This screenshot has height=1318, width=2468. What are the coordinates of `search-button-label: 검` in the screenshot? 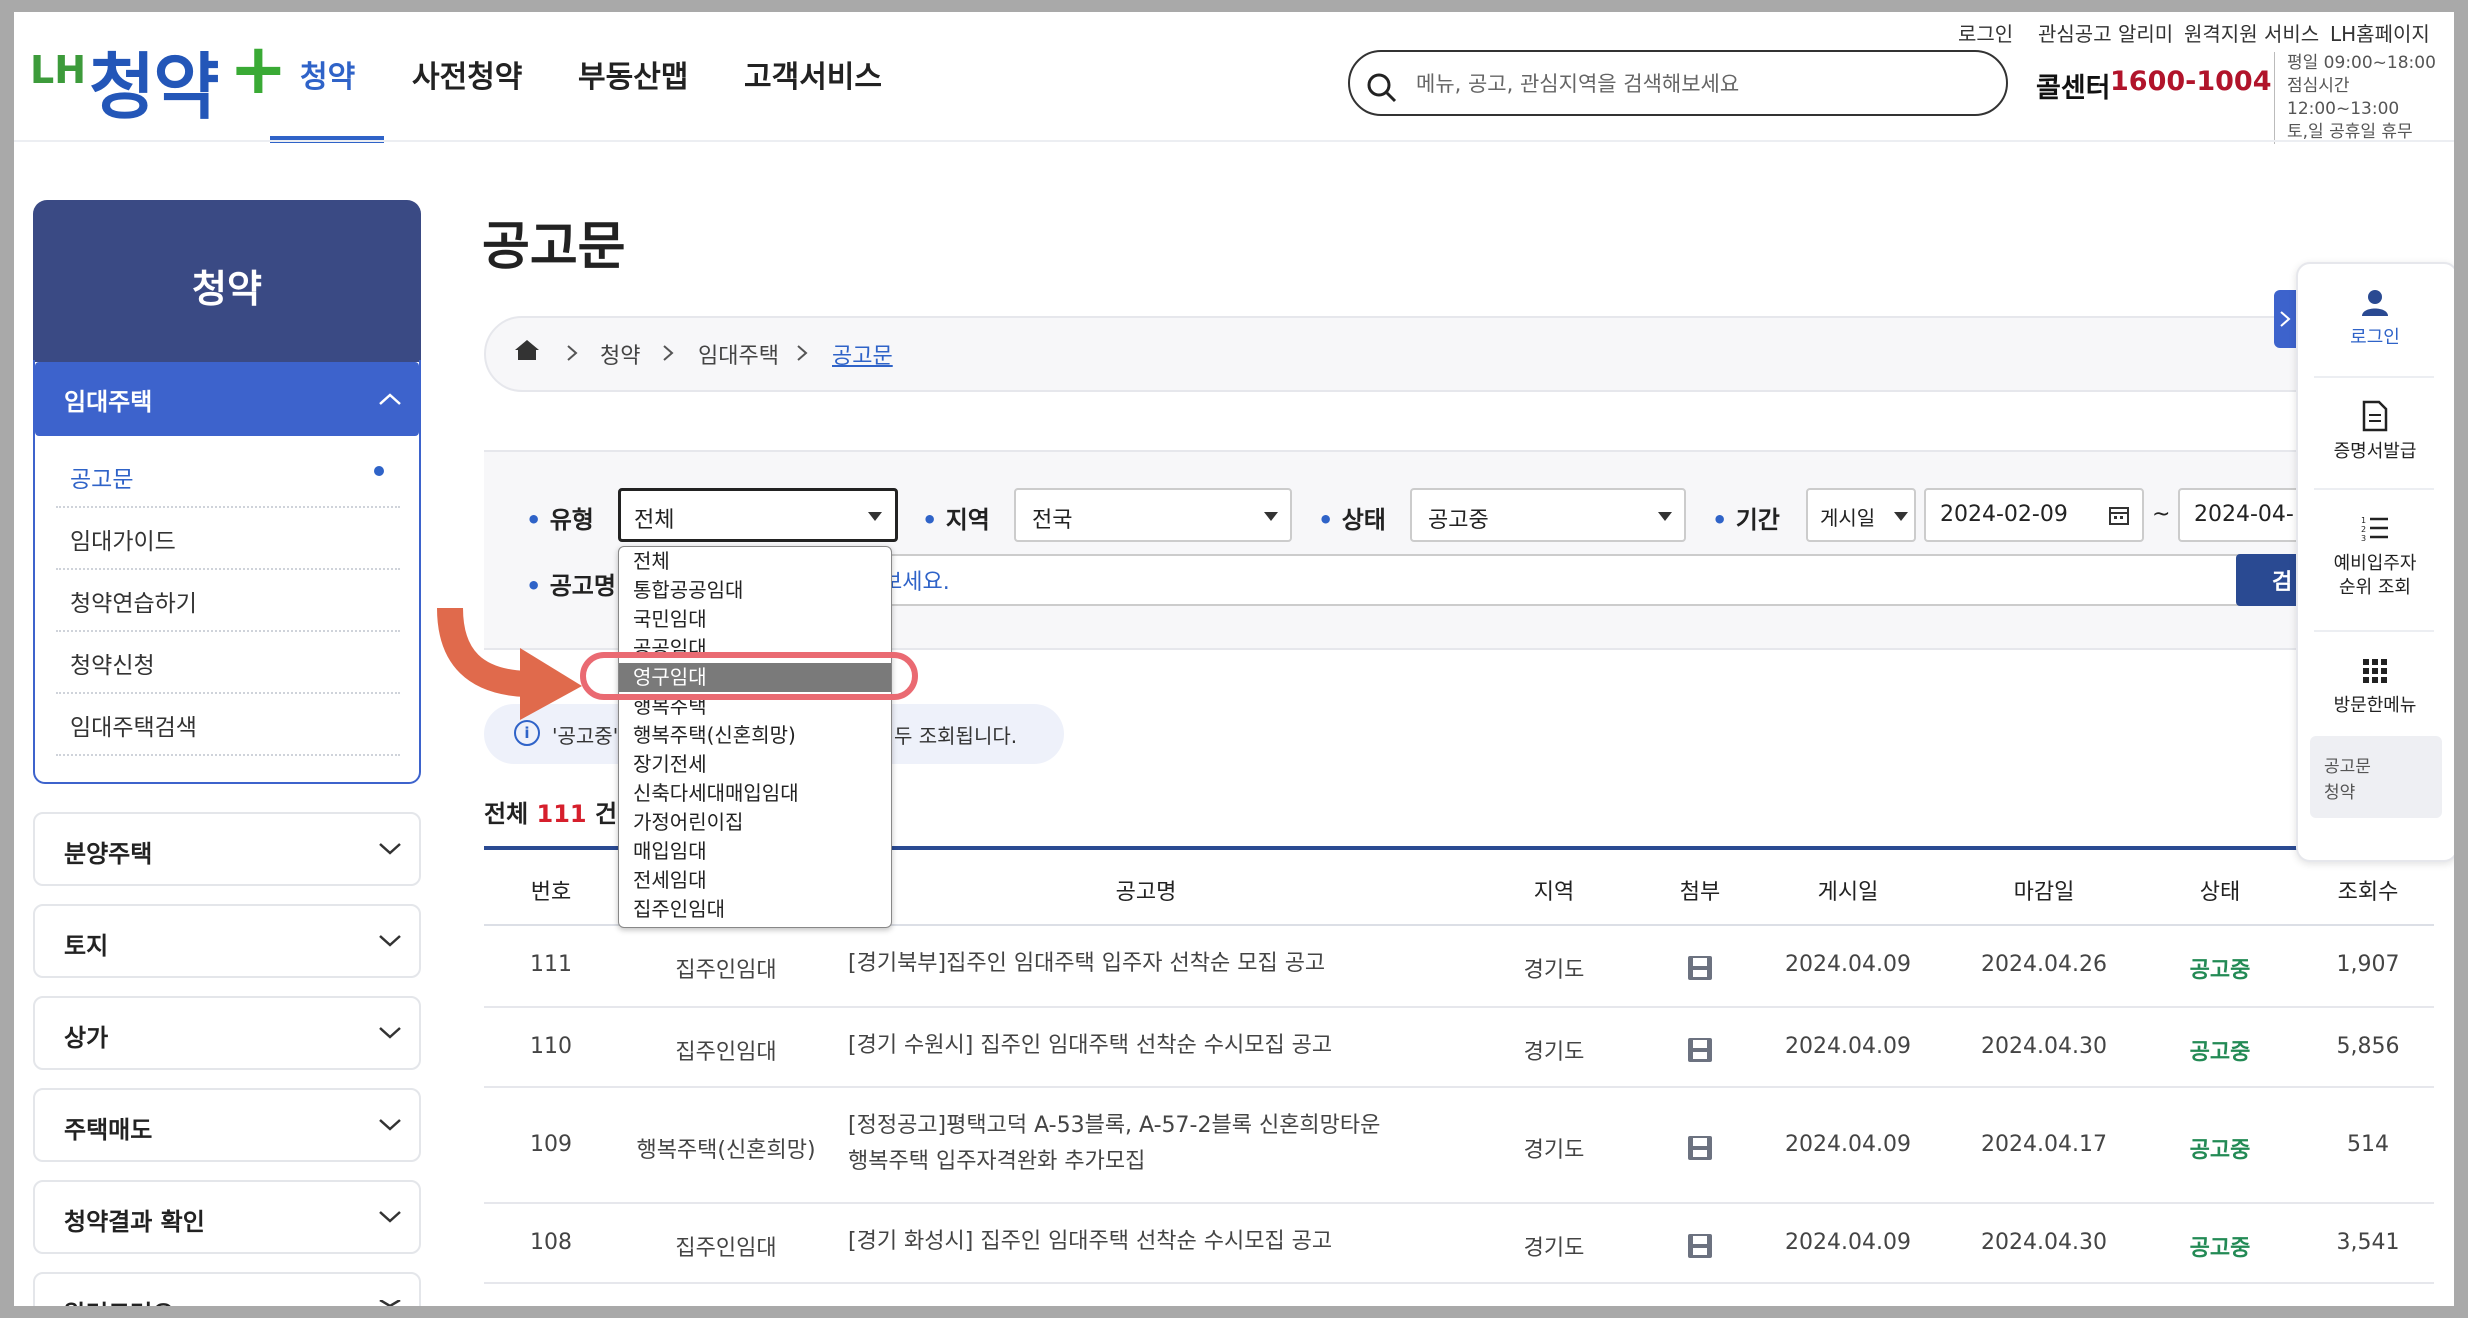 It's located at (2282, 582).